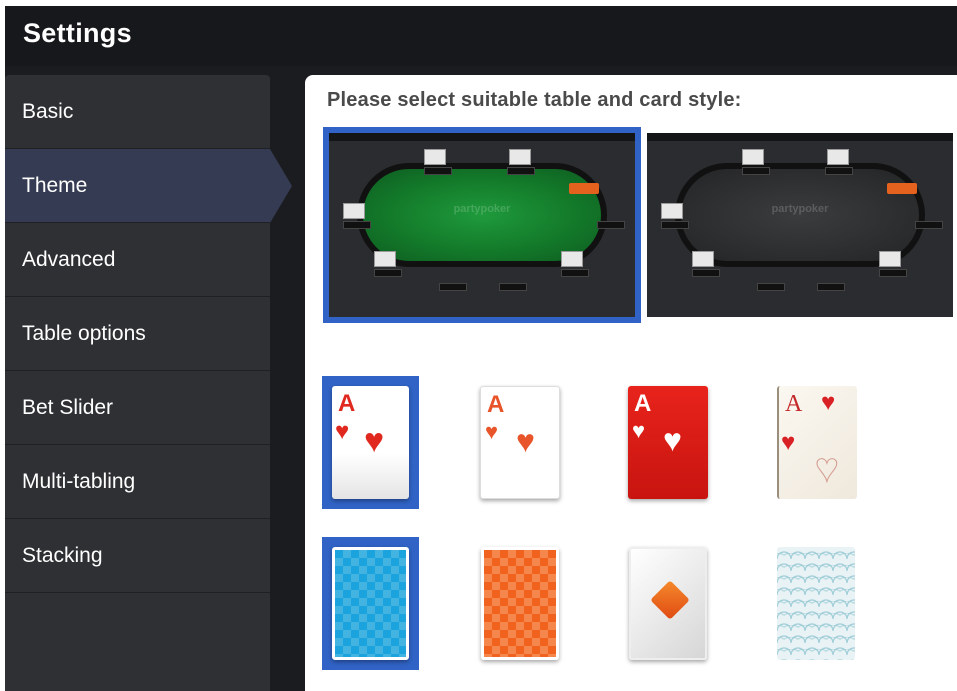 The width and height of the screenshot is (957, 691). Describe the element at coordinates (827, 468) in the screenshot. I see `heart-outline-icon: ♥` at that location.